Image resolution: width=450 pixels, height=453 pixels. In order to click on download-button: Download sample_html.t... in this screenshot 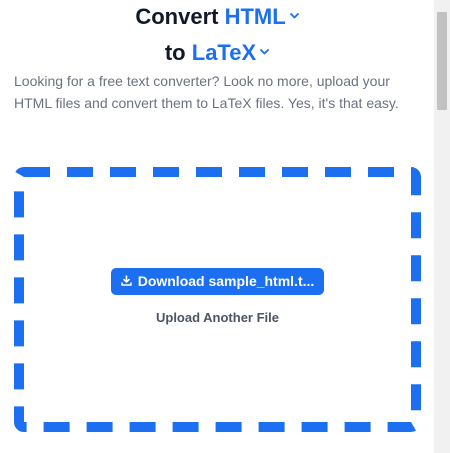, I will do `click(217, 281)`.